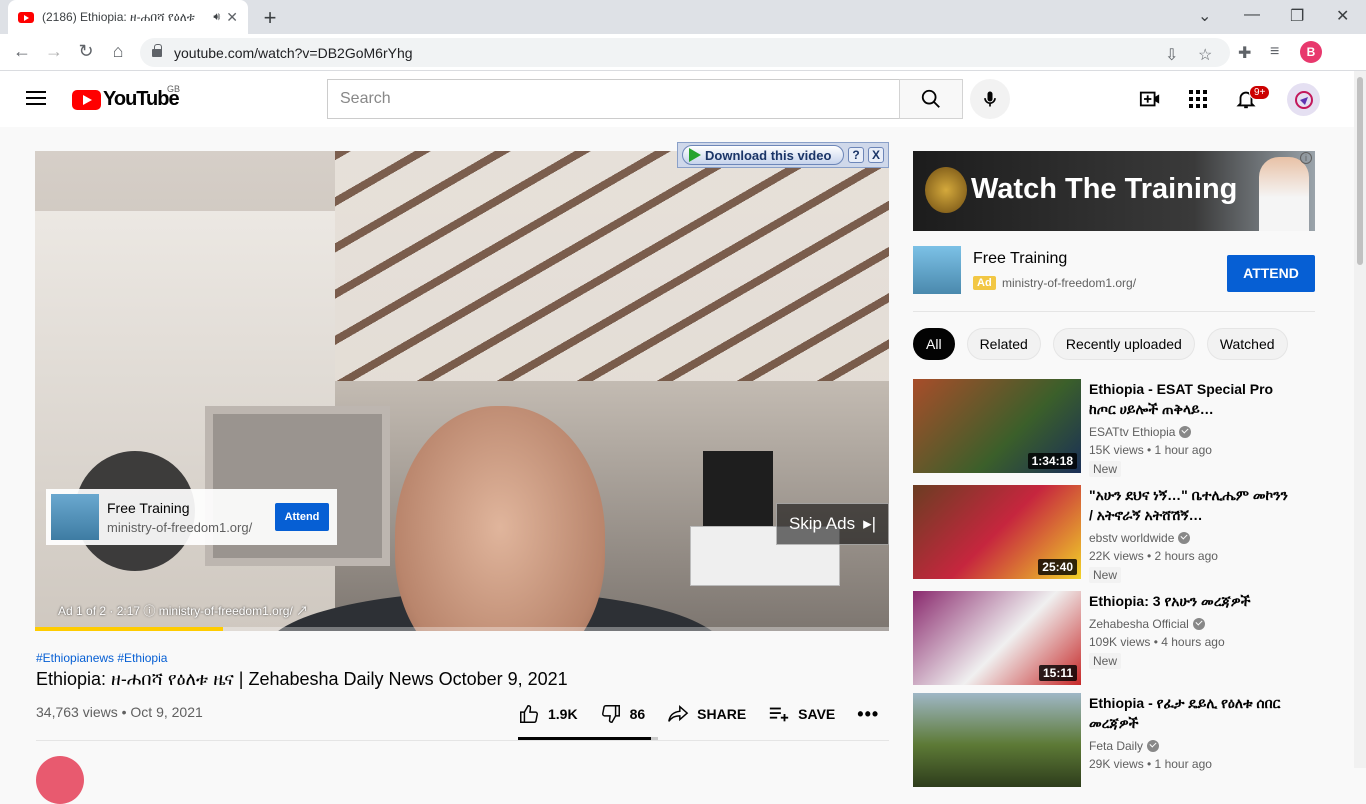 The width and height of the screenshot is (1366, 804). I want to click on install-app-icon: ⇩, so click(1171, 55).